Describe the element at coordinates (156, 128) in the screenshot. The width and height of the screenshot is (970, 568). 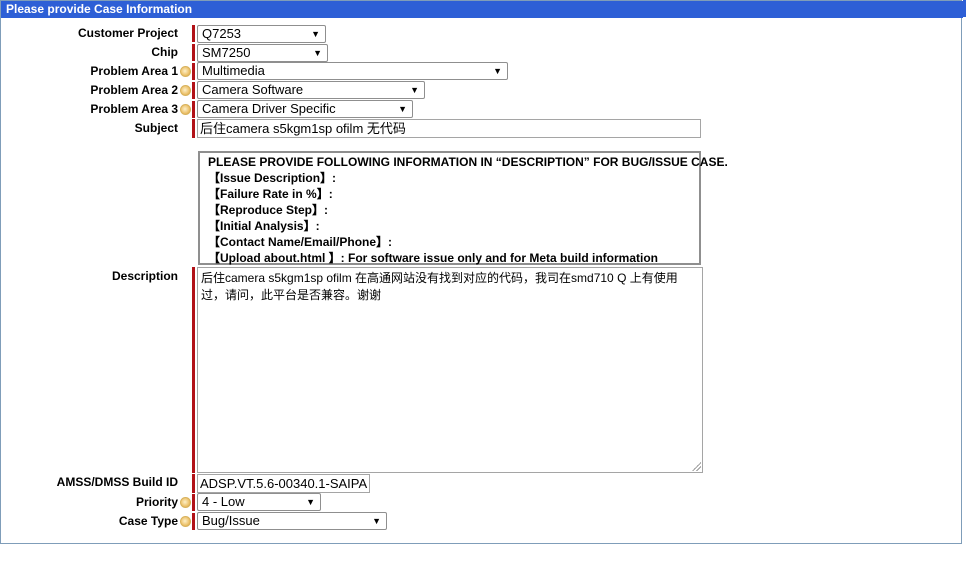
I see `subject-label: Subject` at that location.